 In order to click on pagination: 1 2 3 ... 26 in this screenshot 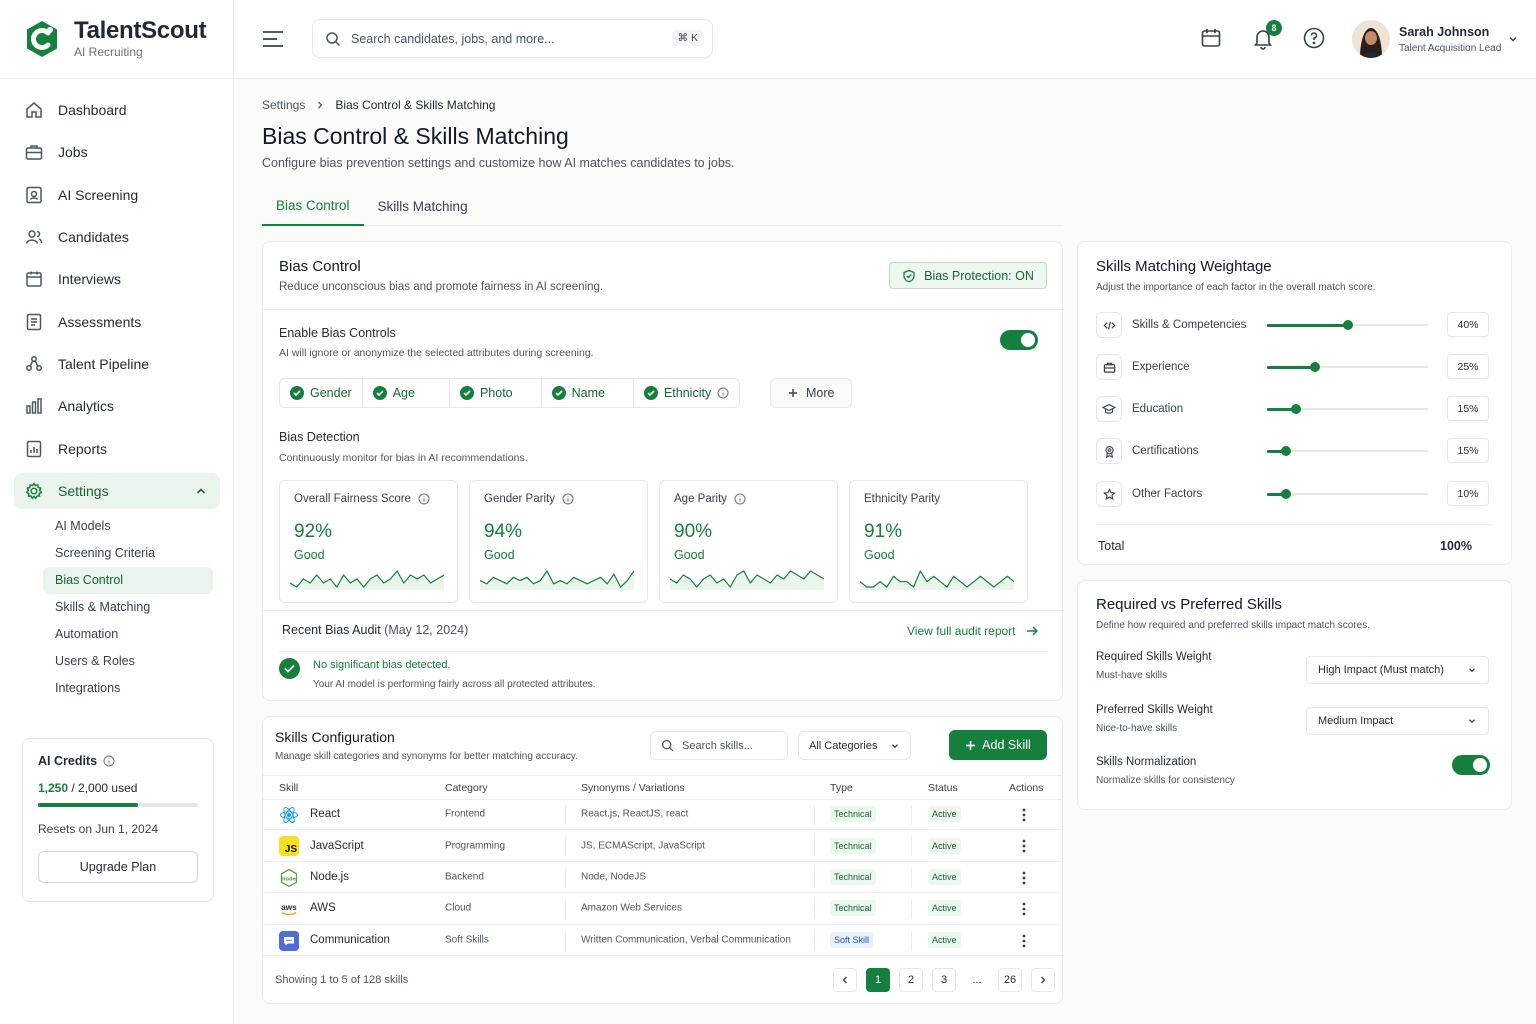, I will do `click(944, 980)`.